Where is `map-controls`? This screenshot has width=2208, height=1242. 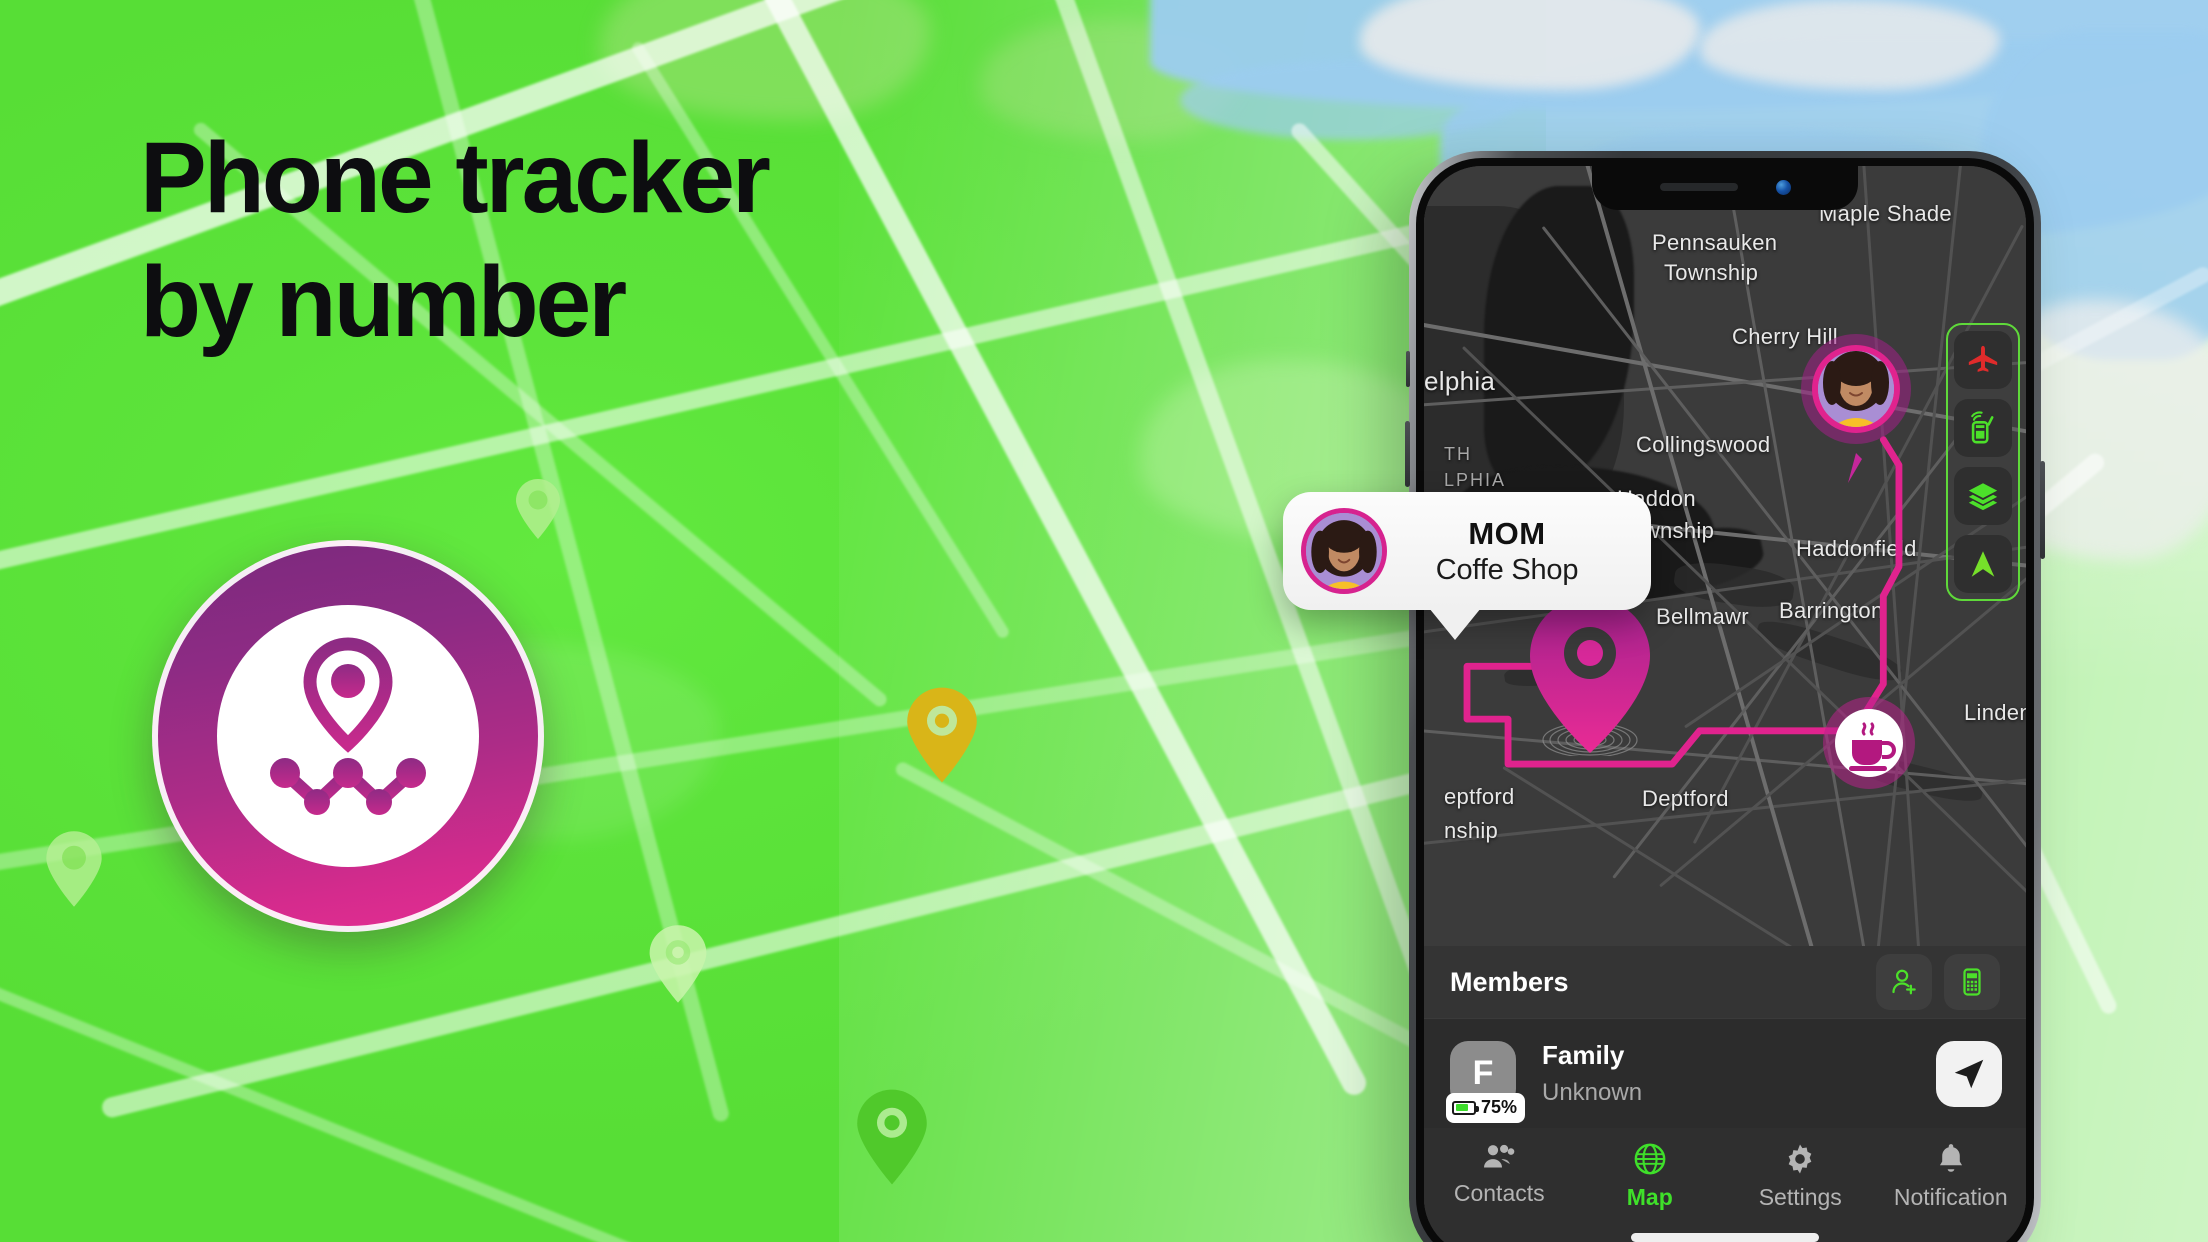 map-controls is located at coordinates (1983, 462).